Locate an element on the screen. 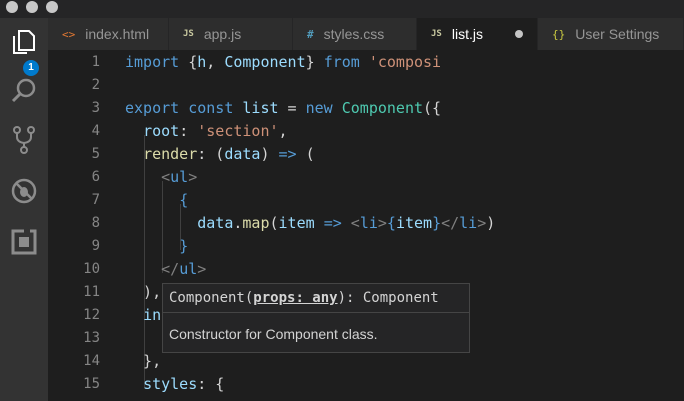  hover-signature: Component(props: any): Component is located at coordinates (304, 298).